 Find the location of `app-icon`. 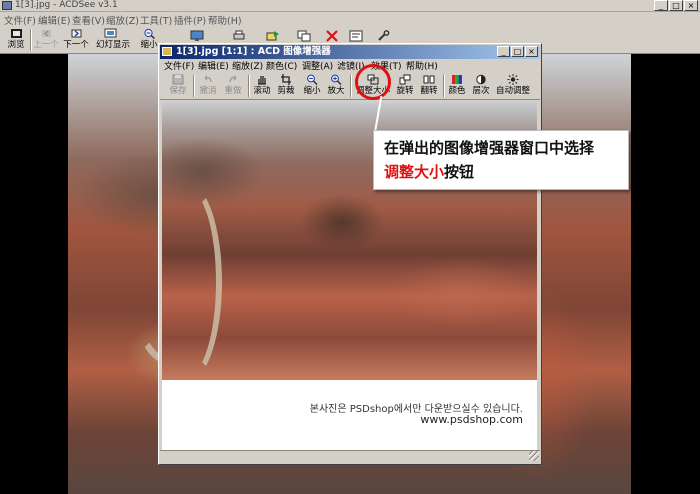

app-icon is located at coordinates (7, 5).